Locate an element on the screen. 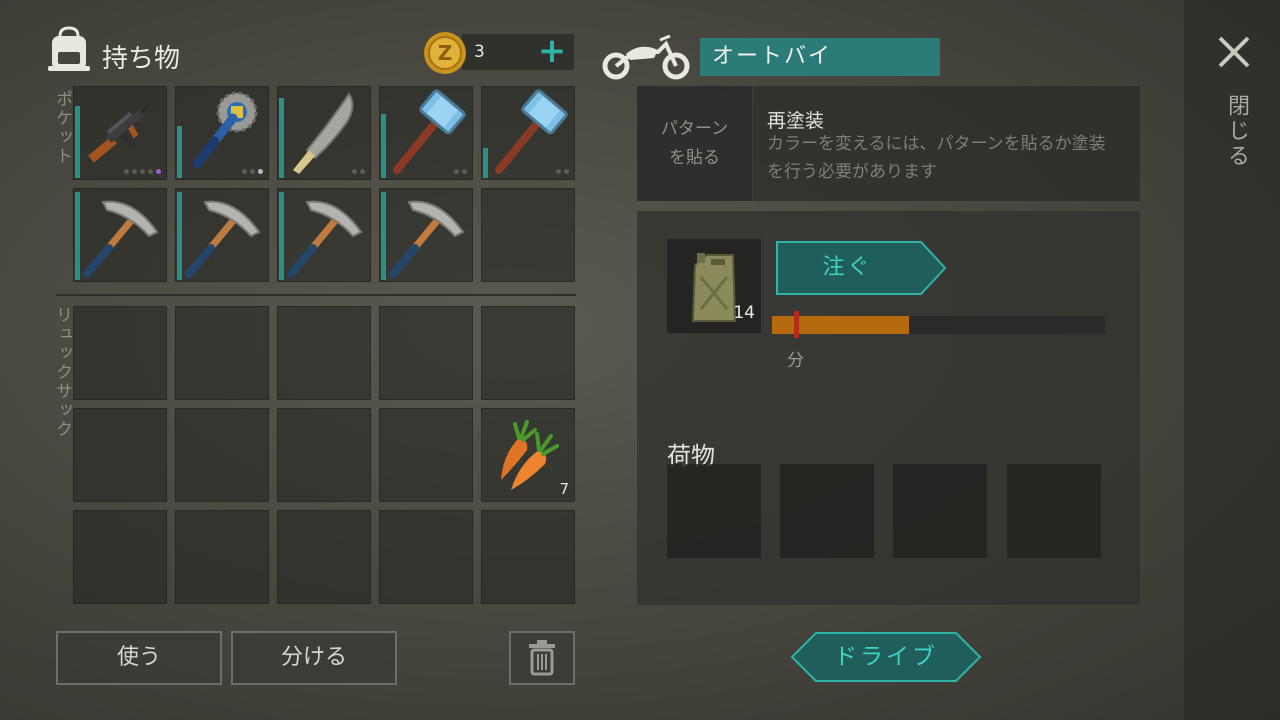 The height and width of the screenshot is (720, 1280). coin-count: 3 is located at coordinates (479, 52).